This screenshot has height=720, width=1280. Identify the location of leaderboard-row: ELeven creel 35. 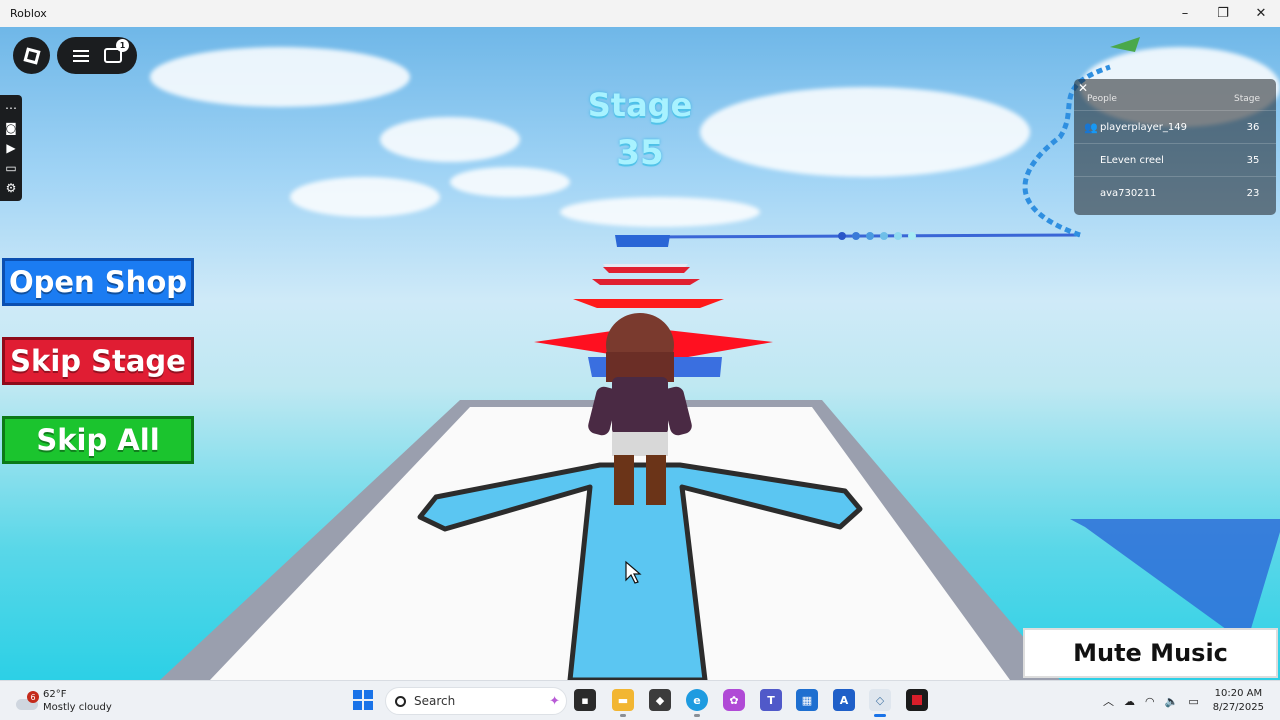
(1175, 159).